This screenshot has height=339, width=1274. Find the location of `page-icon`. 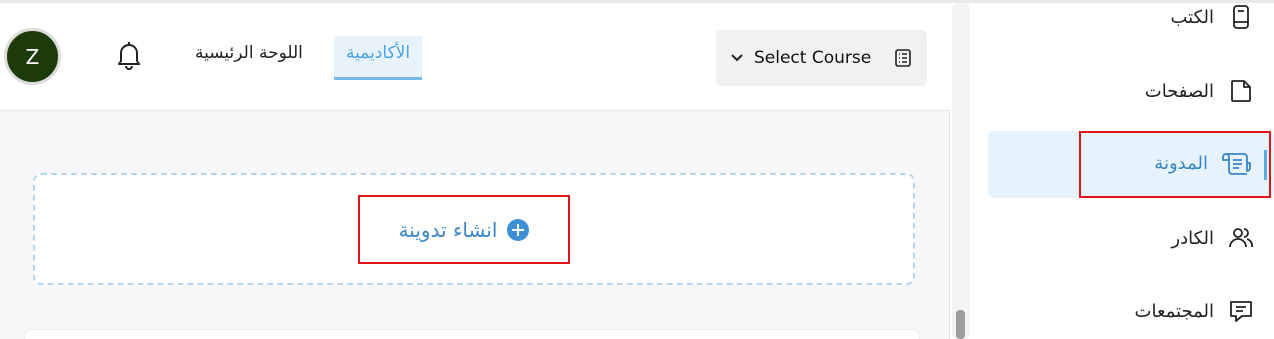

page-icon is located at coordinates (1241, 91).